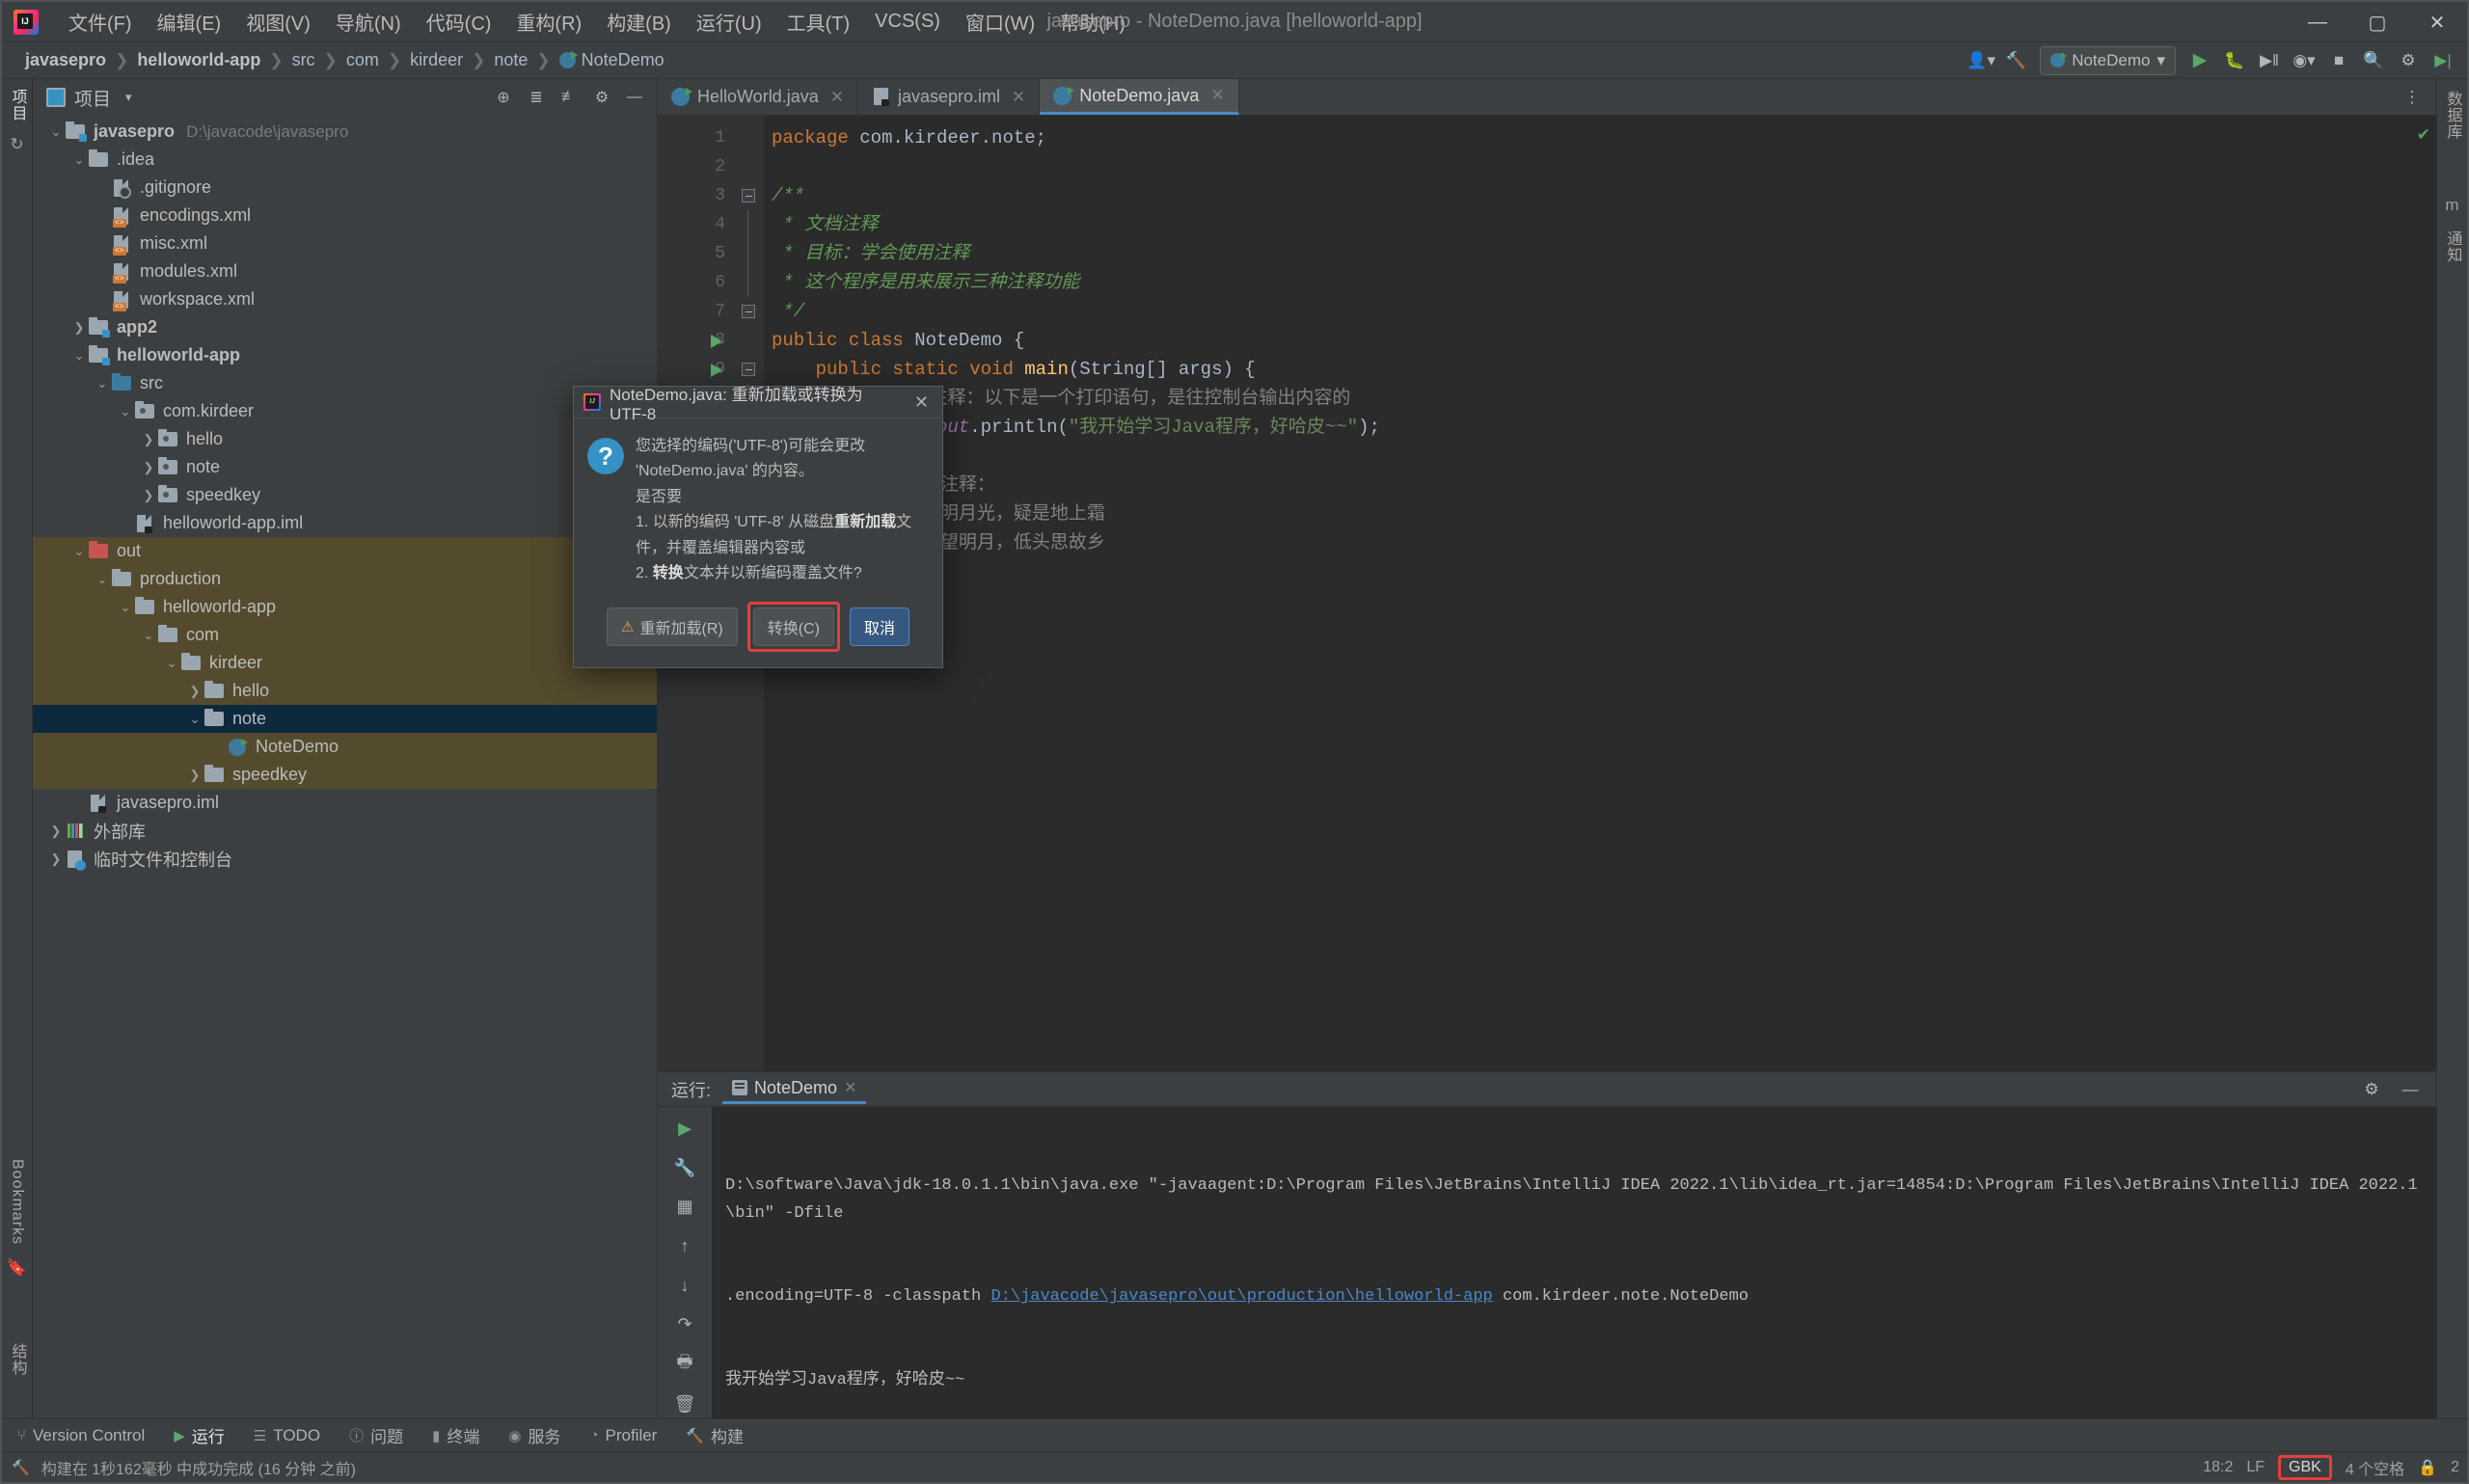  Describe the element at coordinates (2455, 1467) in the screenshot. I see `error-count: 2` at that location.